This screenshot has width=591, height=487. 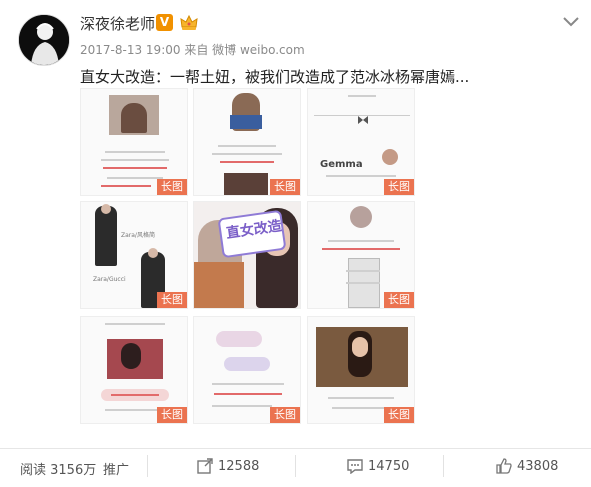 I want to click on image-tile-9: 长图, so click(x=361, y=370).